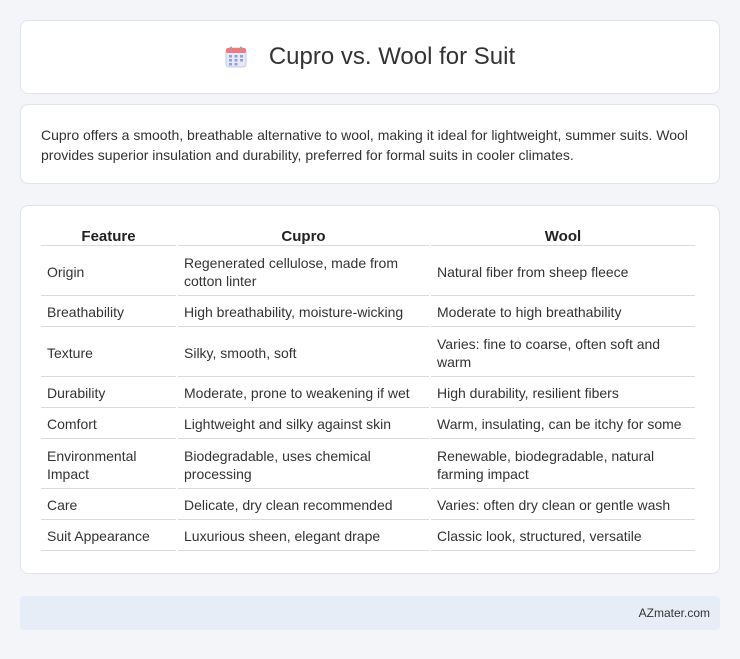 This screenshot has width=740, height=659. I want to click on cell-wool: Varies: often dry clean or gentle wash, so click(563, 505).